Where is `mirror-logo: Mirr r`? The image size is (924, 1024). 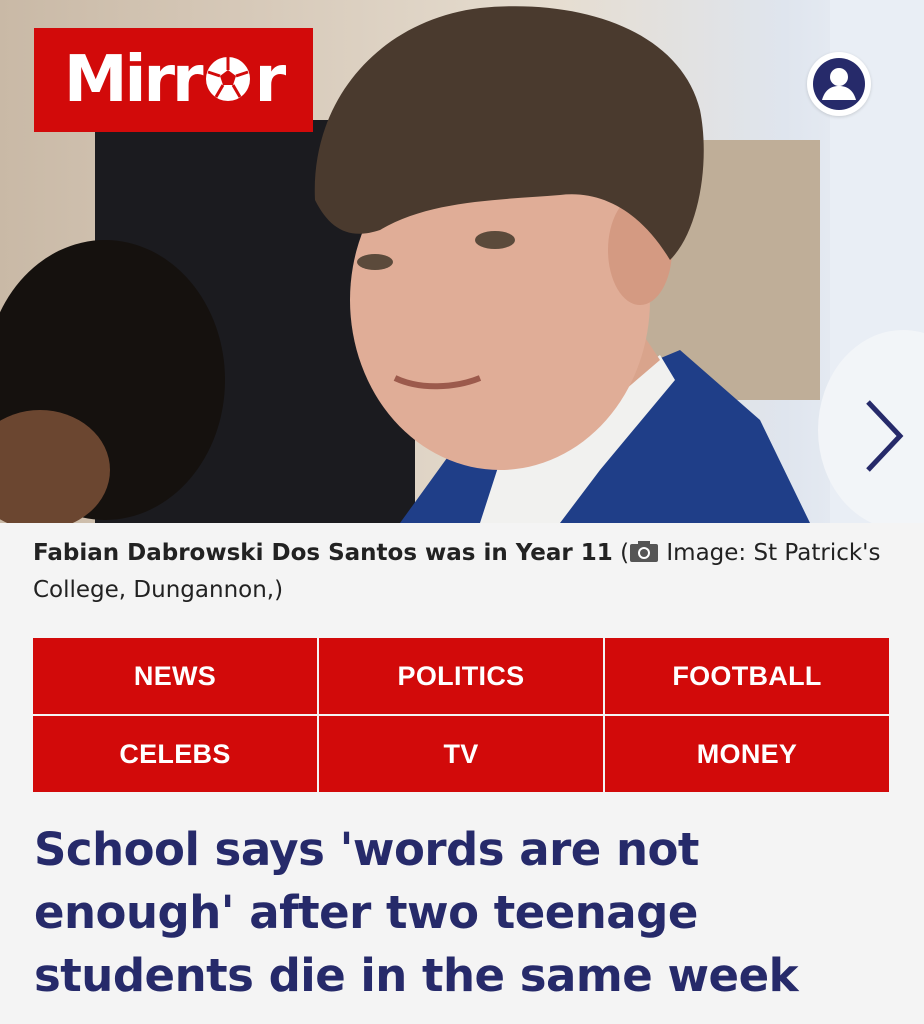 mirror-logo: Mirr r is located at coordinates (173, 80).